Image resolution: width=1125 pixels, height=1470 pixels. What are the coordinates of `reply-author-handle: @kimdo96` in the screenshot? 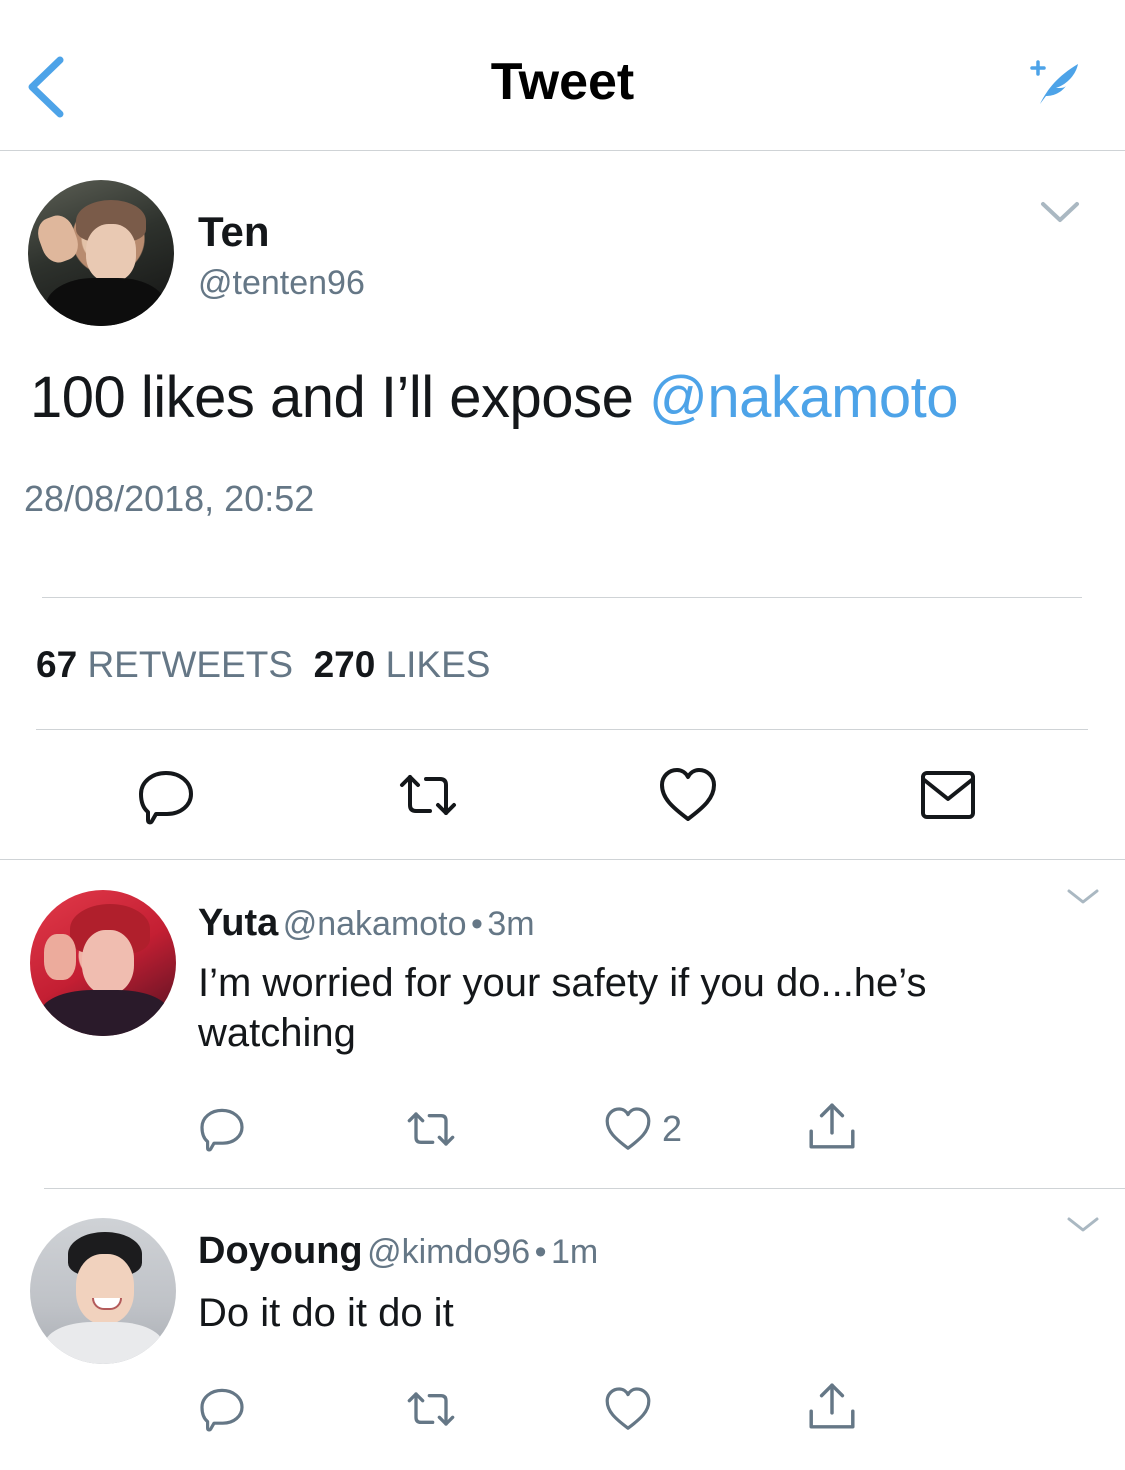 It's located at (448, 1252).